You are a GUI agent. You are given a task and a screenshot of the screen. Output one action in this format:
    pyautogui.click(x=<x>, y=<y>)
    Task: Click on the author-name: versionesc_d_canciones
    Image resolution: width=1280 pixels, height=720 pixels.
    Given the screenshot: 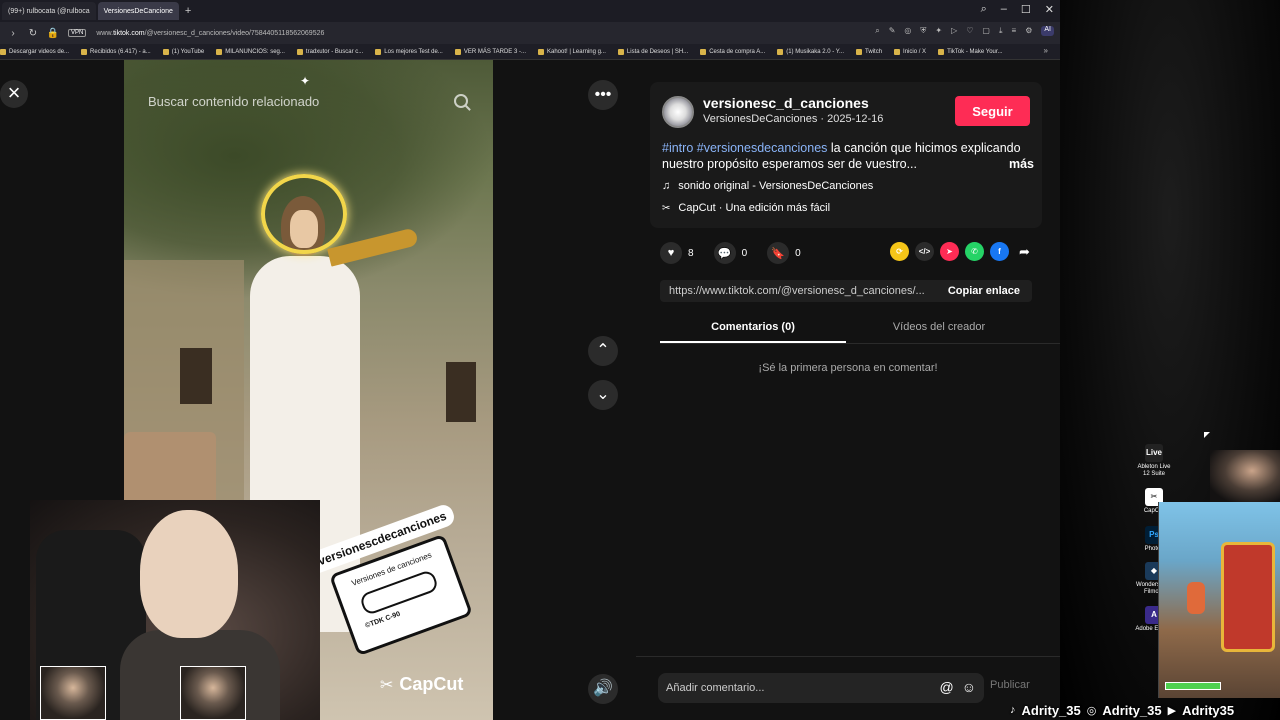 What is the action you would take?
    pyautogui.click(x=786, y=103)
    